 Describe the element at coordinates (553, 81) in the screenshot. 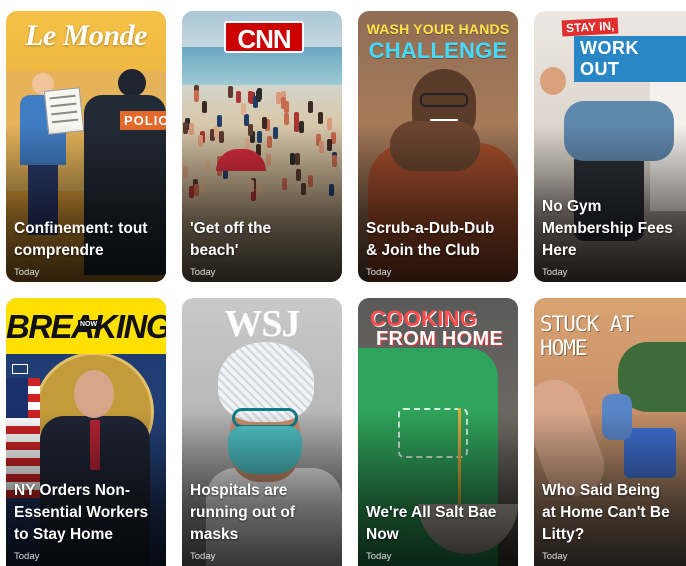

I see `photo-head` at that location.